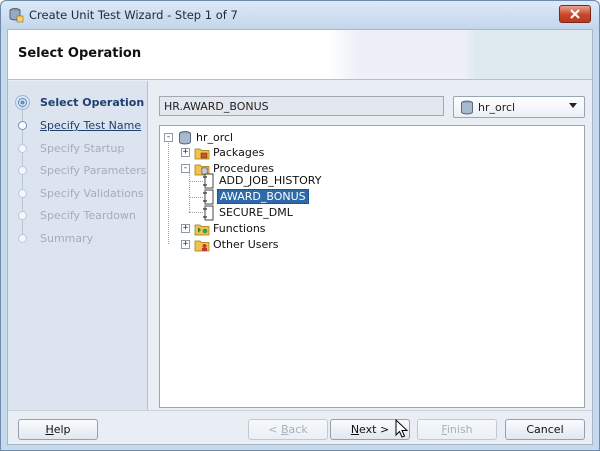  What do you see at coordinates (545, 429) in the screenshot?
I see `cancel-button: Cancel` at bounding box center [545, 429].